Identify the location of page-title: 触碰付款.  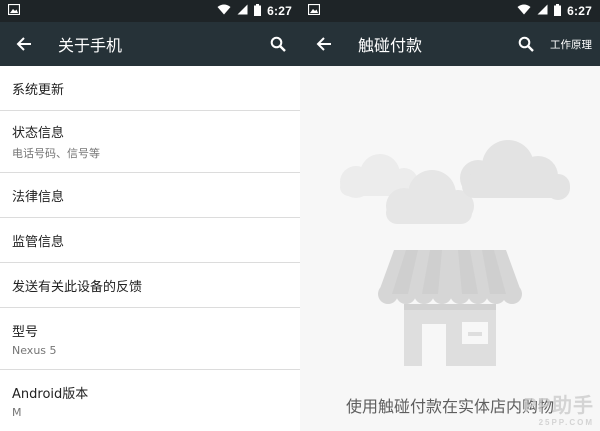
(390, 45).